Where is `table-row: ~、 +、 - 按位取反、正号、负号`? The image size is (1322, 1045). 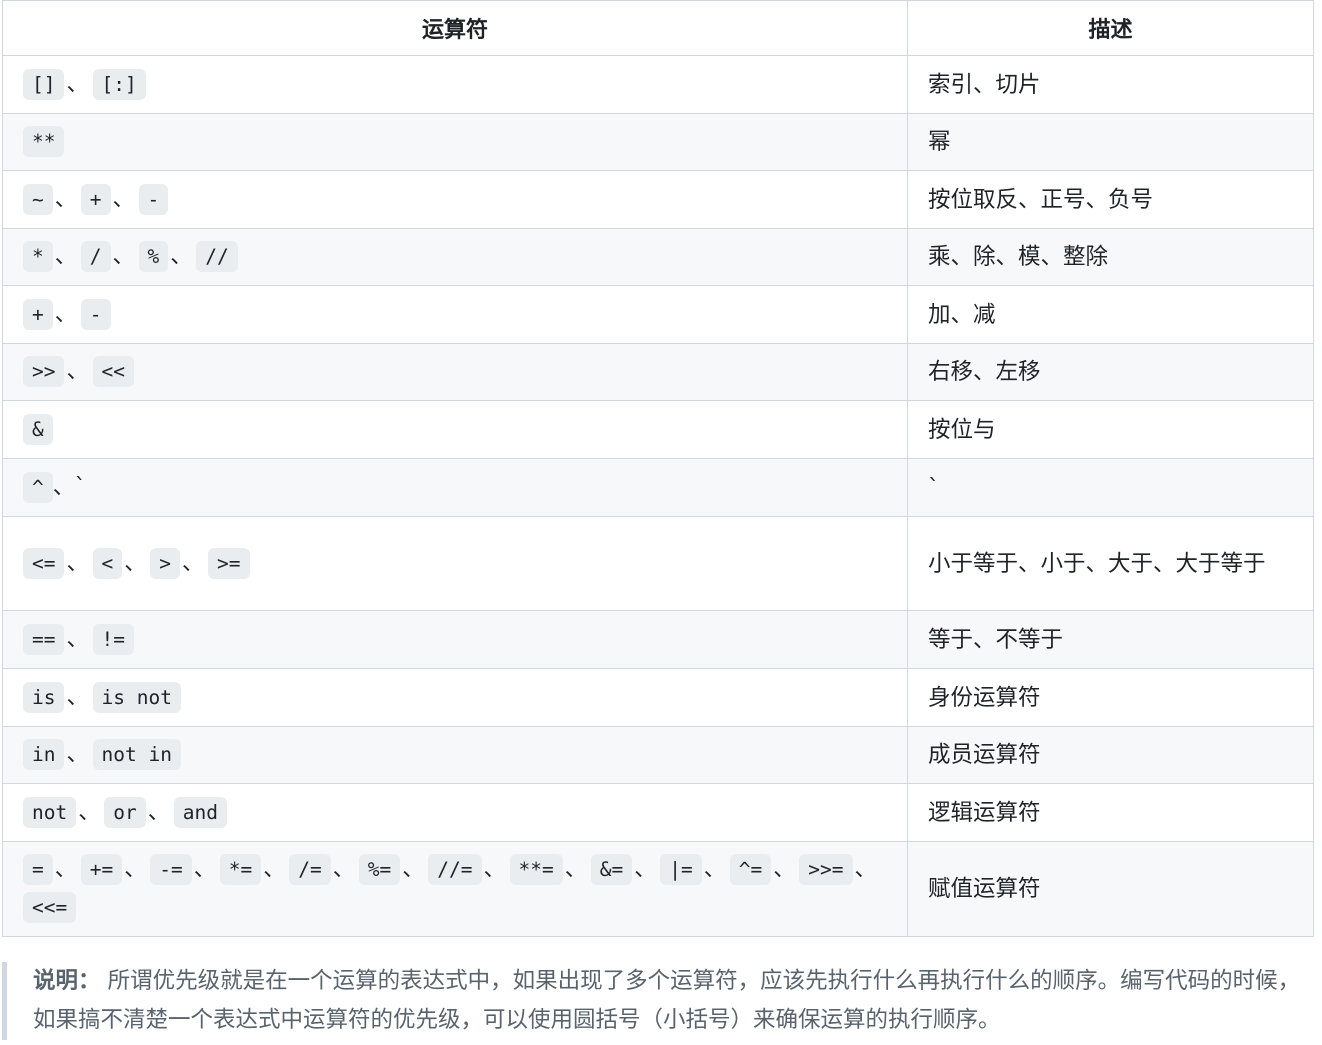
table-row: ~、 +、 - 按位取反、正号、负号 is located at coordinates (658, 199).